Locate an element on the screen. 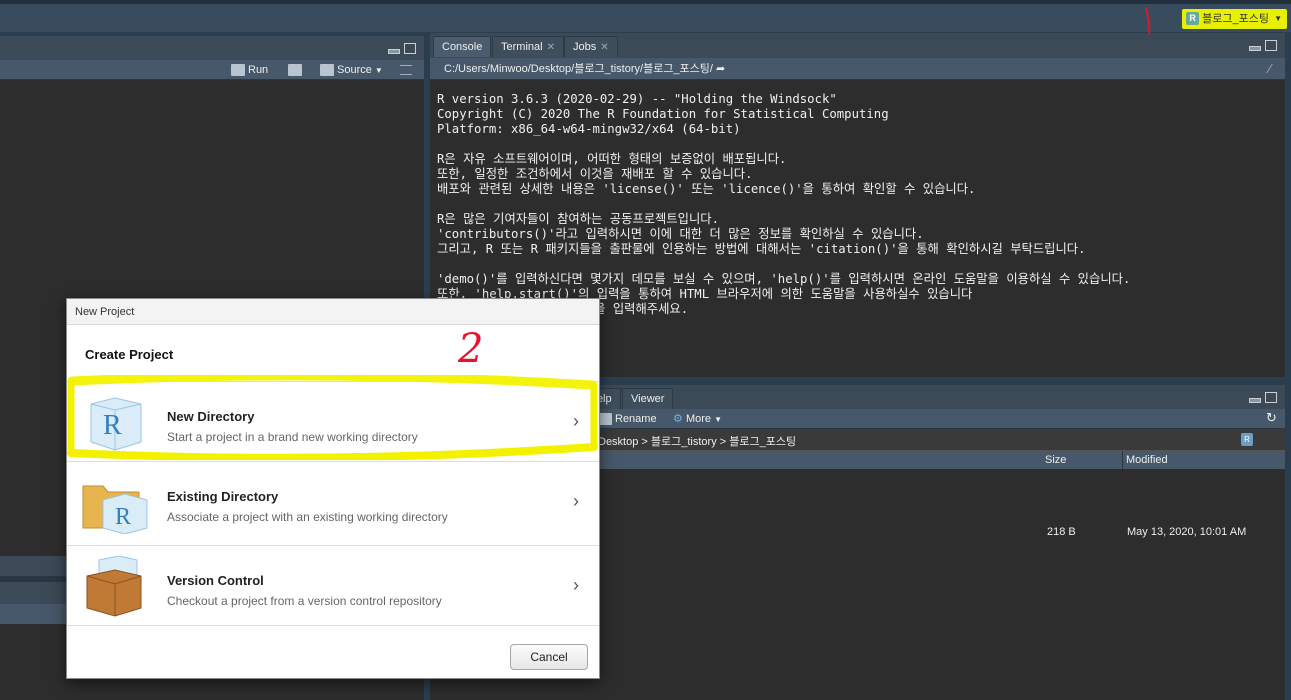 Image resolution: width=1291 pixels, height=700 pixels. rerun-button is located at coordinates (296, 70).